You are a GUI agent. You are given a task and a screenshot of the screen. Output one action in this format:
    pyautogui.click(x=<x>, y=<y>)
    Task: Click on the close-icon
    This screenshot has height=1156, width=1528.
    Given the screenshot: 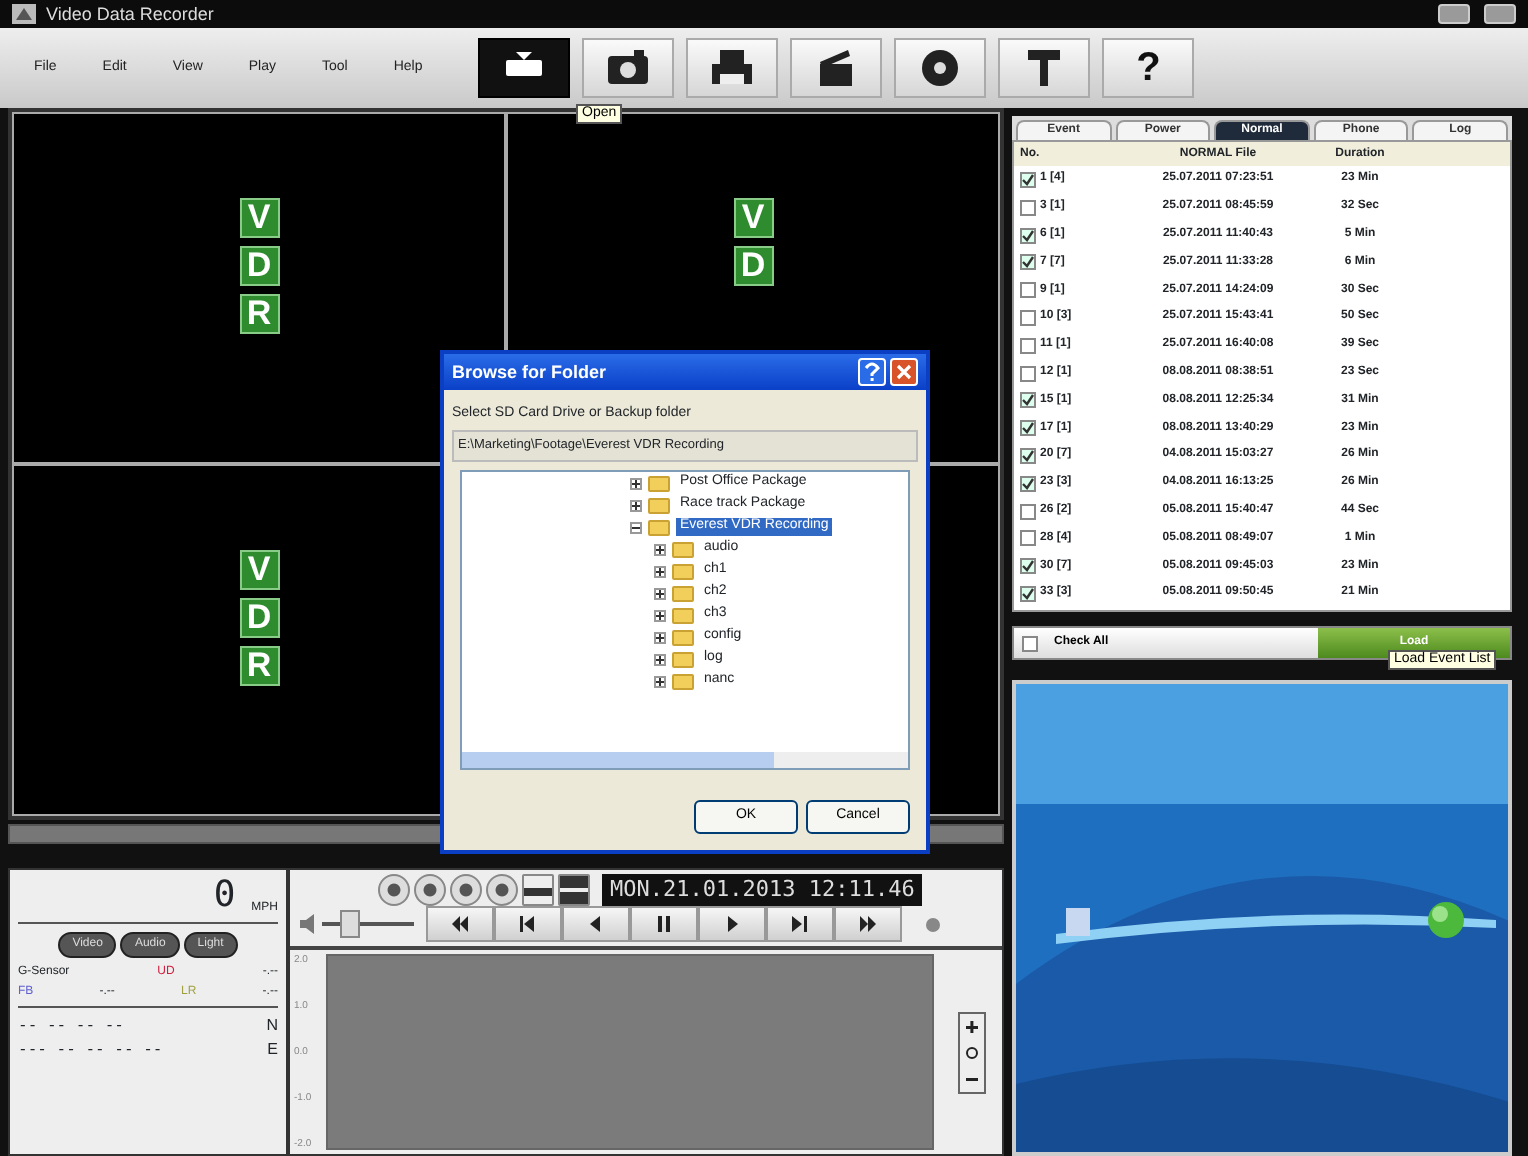 What is the action you would take?
    pyautogui.click(x=904, y=372)
    